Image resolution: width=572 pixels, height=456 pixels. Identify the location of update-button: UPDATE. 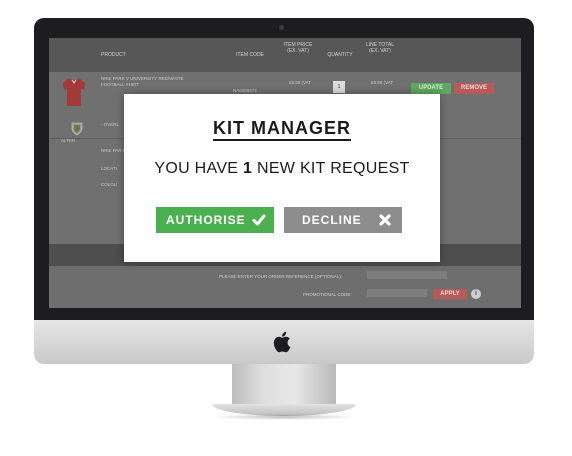
(431, 88).